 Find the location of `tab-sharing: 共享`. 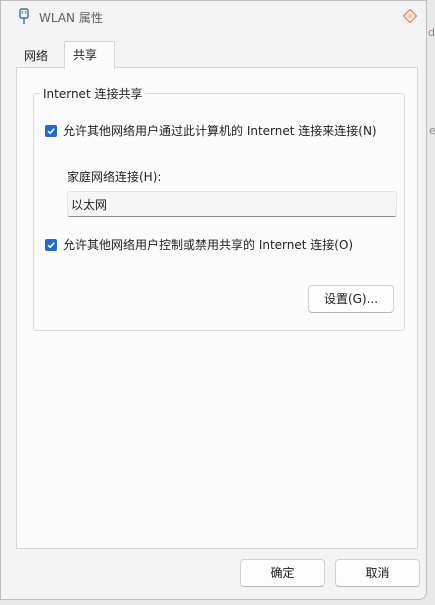

tab-sharing: 共享 is located at coordinates (89, 55).